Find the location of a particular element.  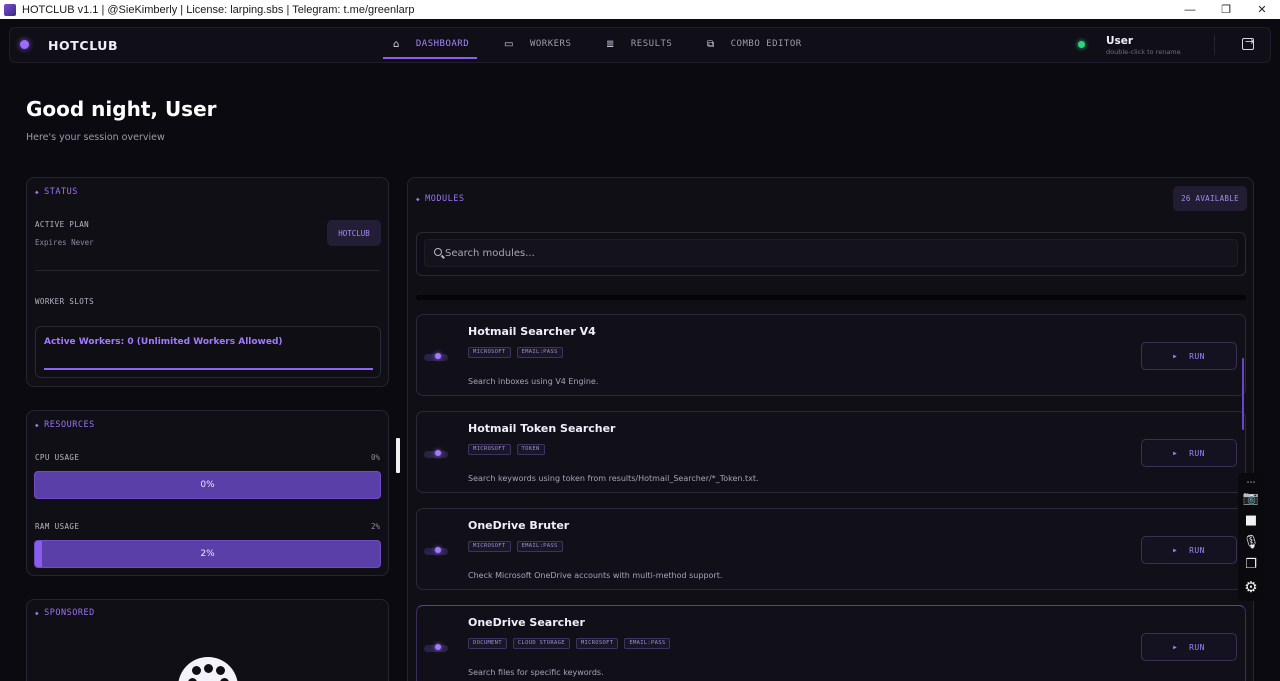

cpu-usage-label: CPU USAGE is located at coordinates (57, 457).